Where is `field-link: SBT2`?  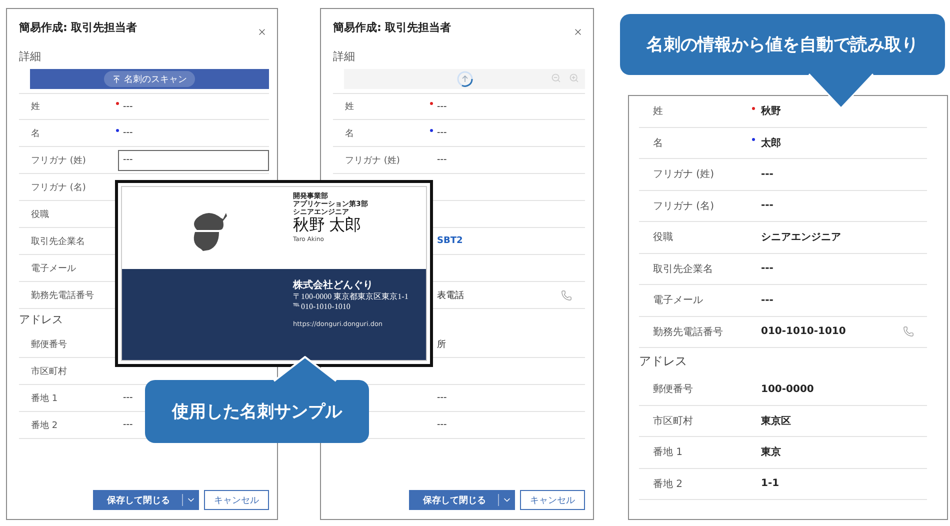 field-link: SBT2 is located at coordinates (499, 241).